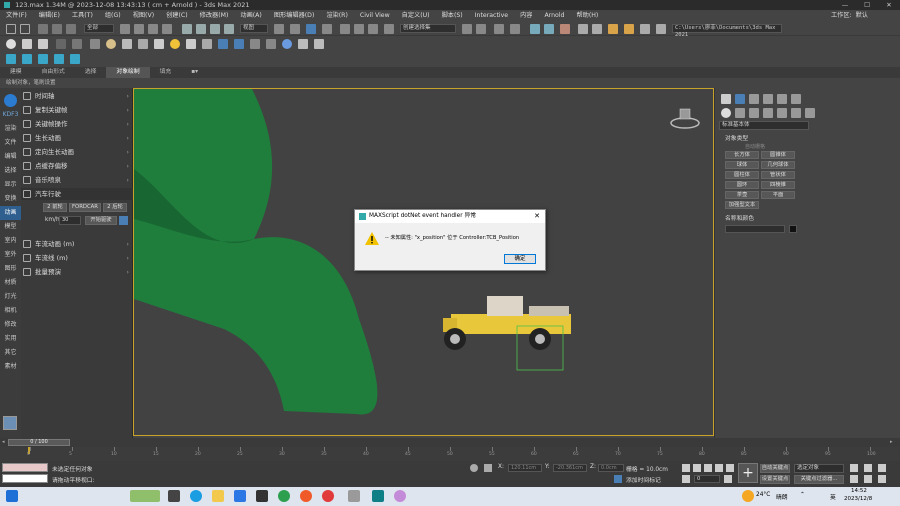  Describe the element at coordinates (311, 29) in the screenshot. I see `keyboard-shortcut-icon` at that location.